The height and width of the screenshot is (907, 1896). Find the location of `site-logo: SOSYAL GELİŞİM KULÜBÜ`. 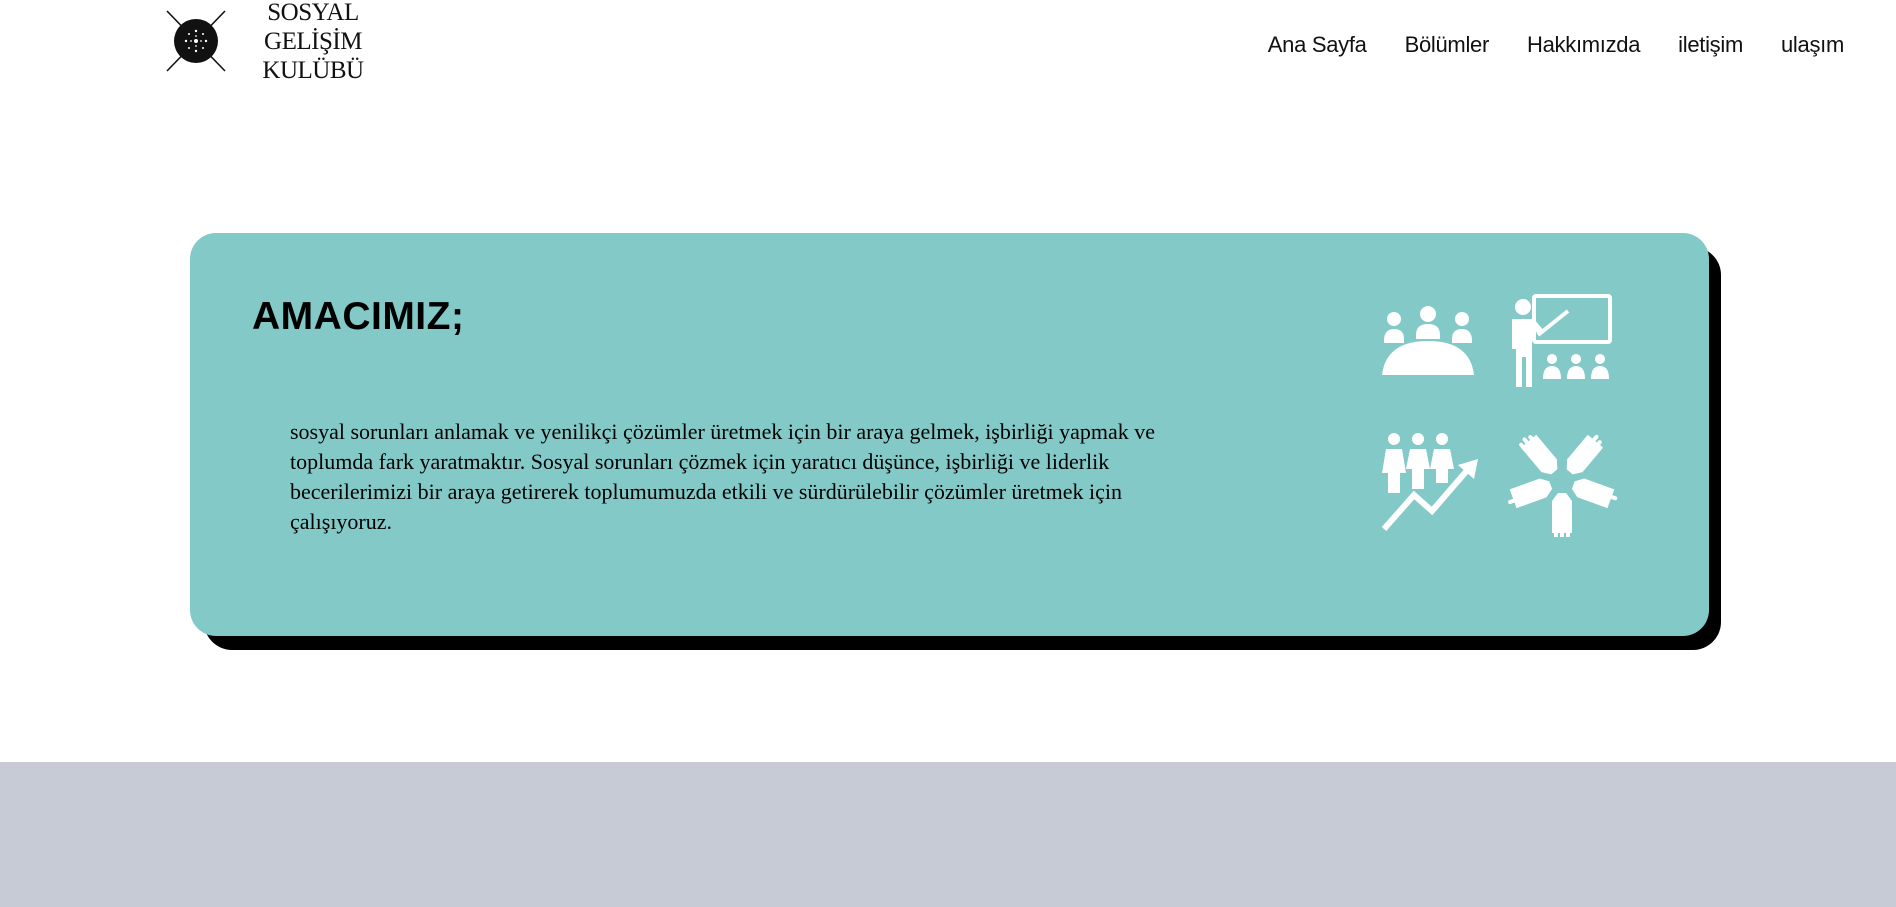

site-logo: SOSYAL GELİŞİM KULÜBÜ is located at coordinates (281, 42).